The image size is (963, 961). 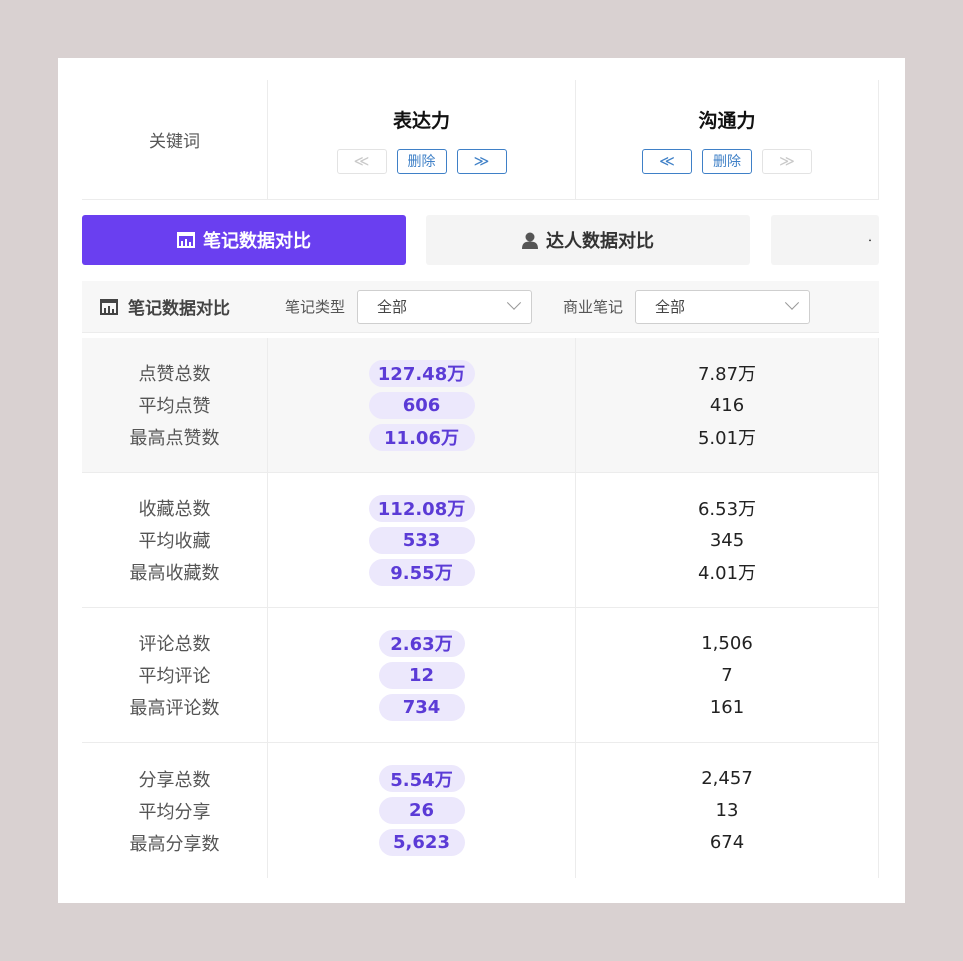 What do you see at coordinates (421, 120) in the screenshot?
I see `keyword-title: 表达力` at bounding box center [421, 120].